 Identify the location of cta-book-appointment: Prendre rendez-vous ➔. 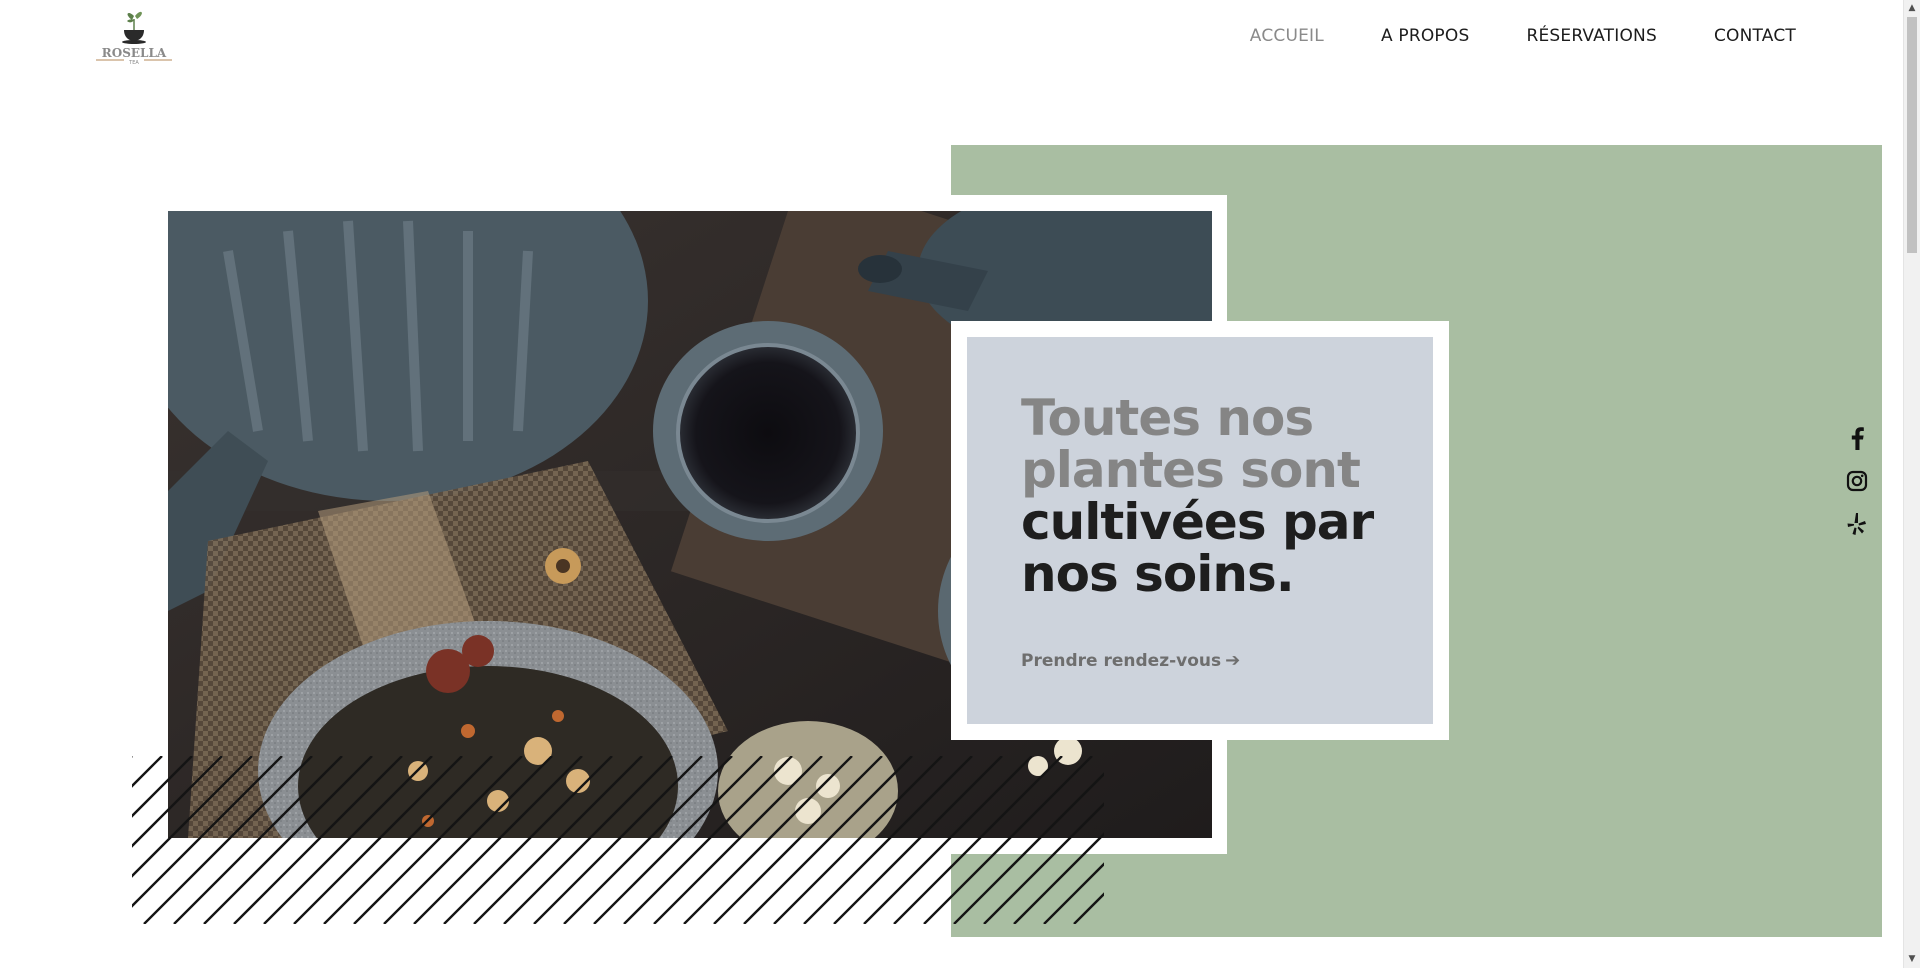
(1130, 660).